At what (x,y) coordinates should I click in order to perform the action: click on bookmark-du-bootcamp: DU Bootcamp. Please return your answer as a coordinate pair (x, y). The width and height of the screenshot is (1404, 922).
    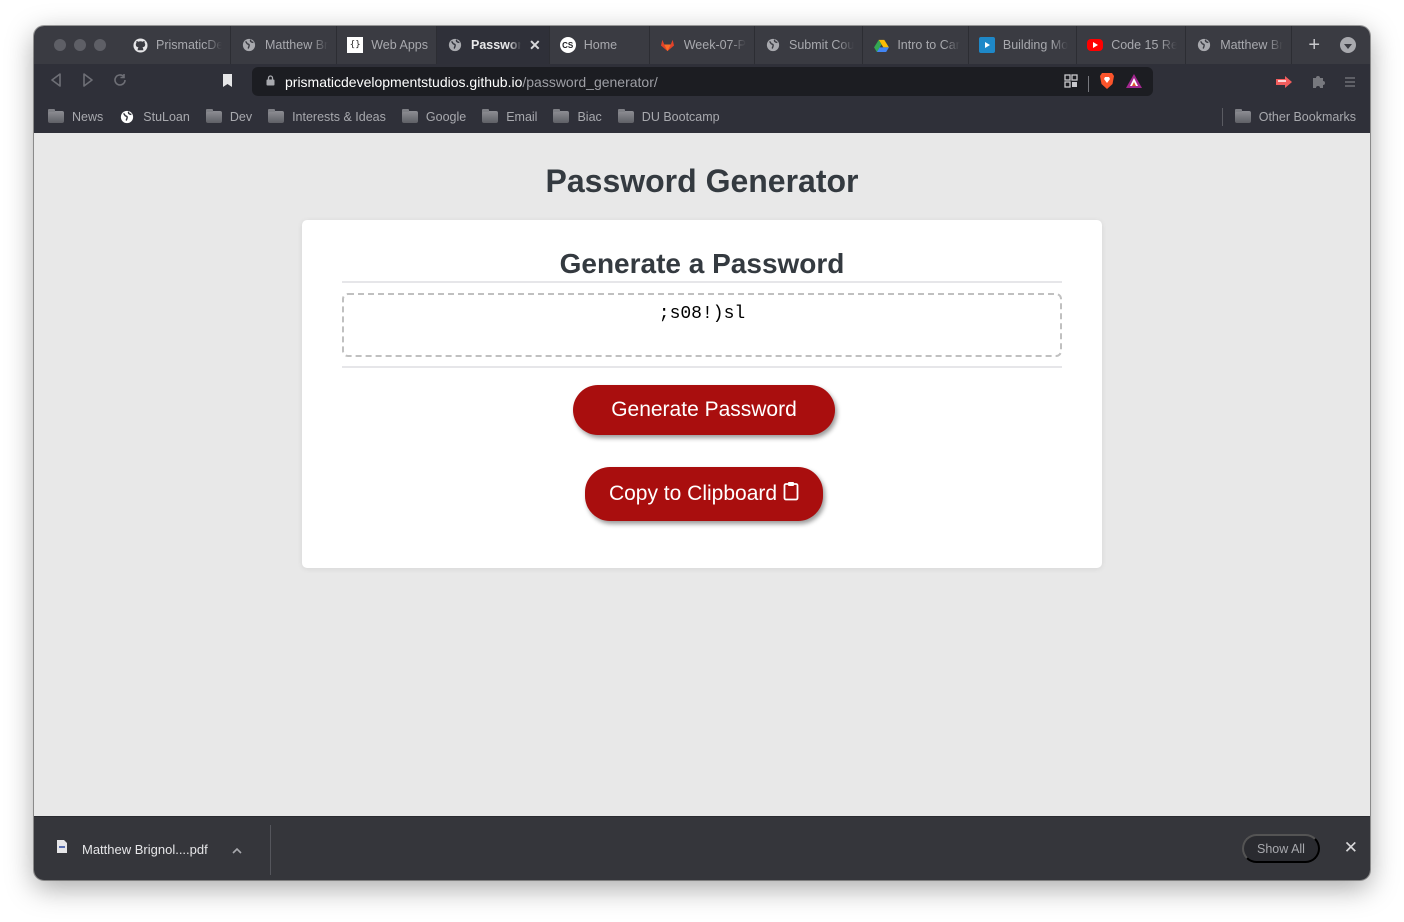
    Looking at the image, I should click on (668, 116).